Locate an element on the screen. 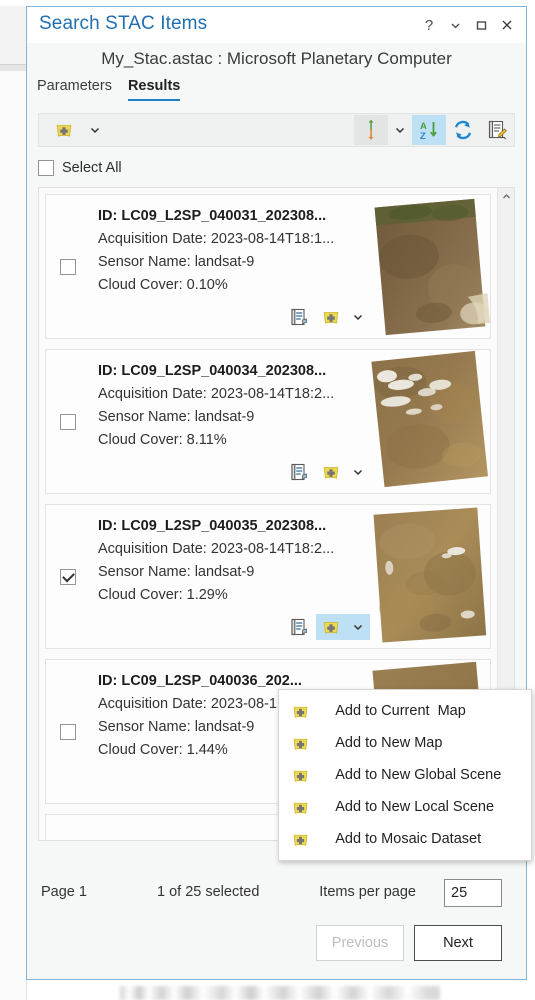  tab-results: Results is located at coordinates (154, 89).